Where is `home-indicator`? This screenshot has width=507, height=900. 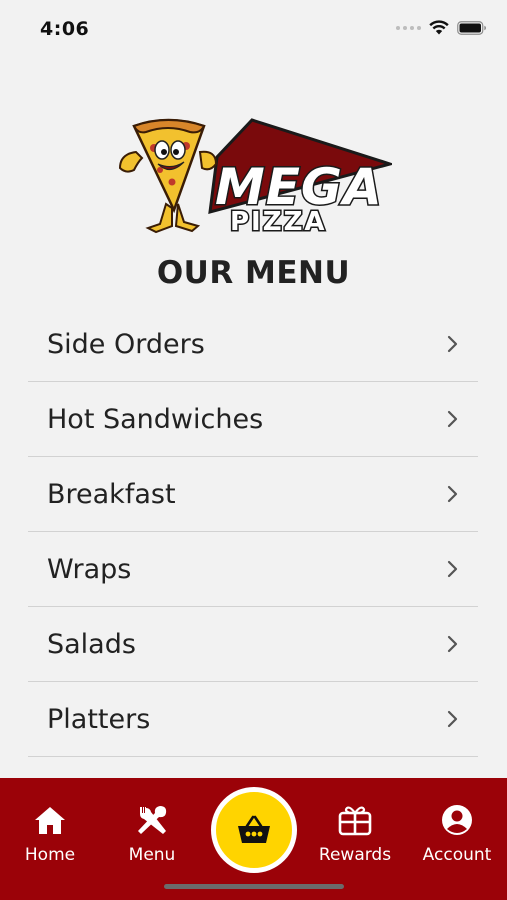
home-indicator is located at coordinates (254, 886).